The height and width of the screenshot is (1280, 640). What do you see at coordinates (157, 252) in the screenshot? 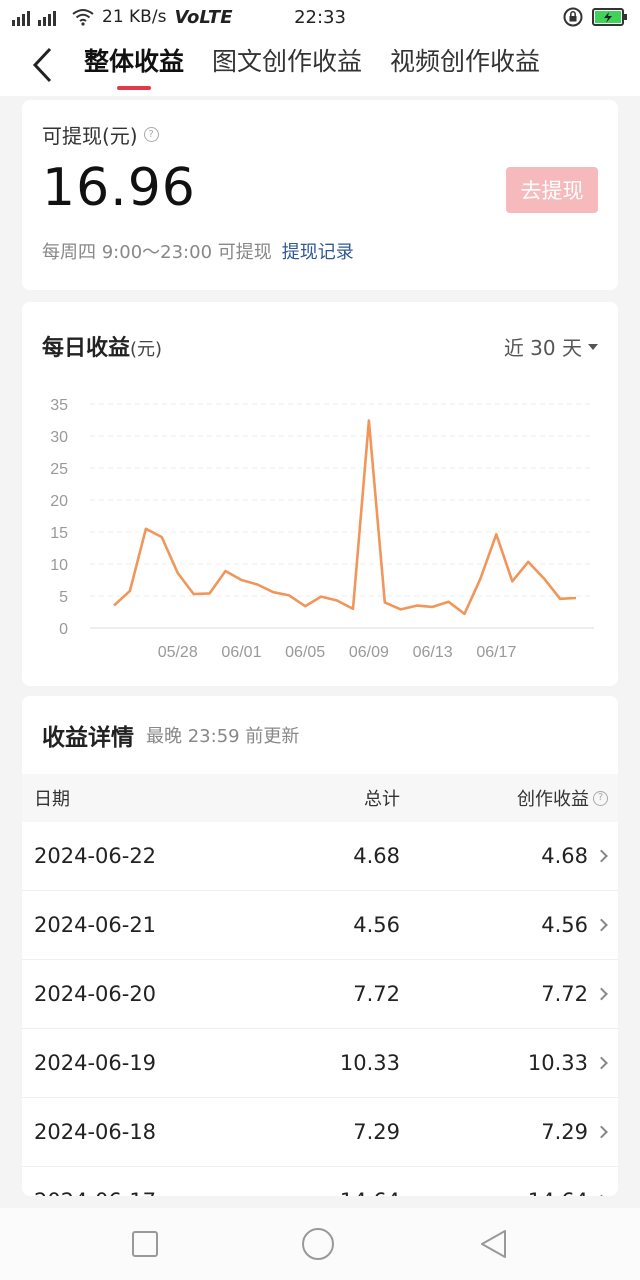
I see `withdraw-schedule: 每周四 9:00～23:00 可提现` at bounding box center [157, 252].